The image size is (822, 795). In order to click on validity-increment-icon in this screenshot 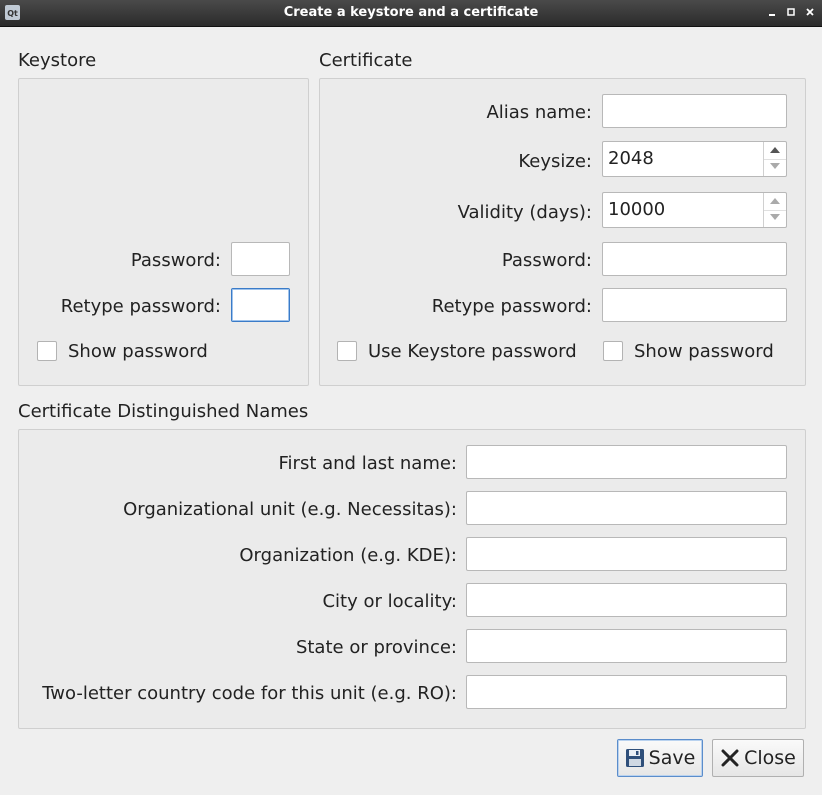, I will do `click(775, 202)`.